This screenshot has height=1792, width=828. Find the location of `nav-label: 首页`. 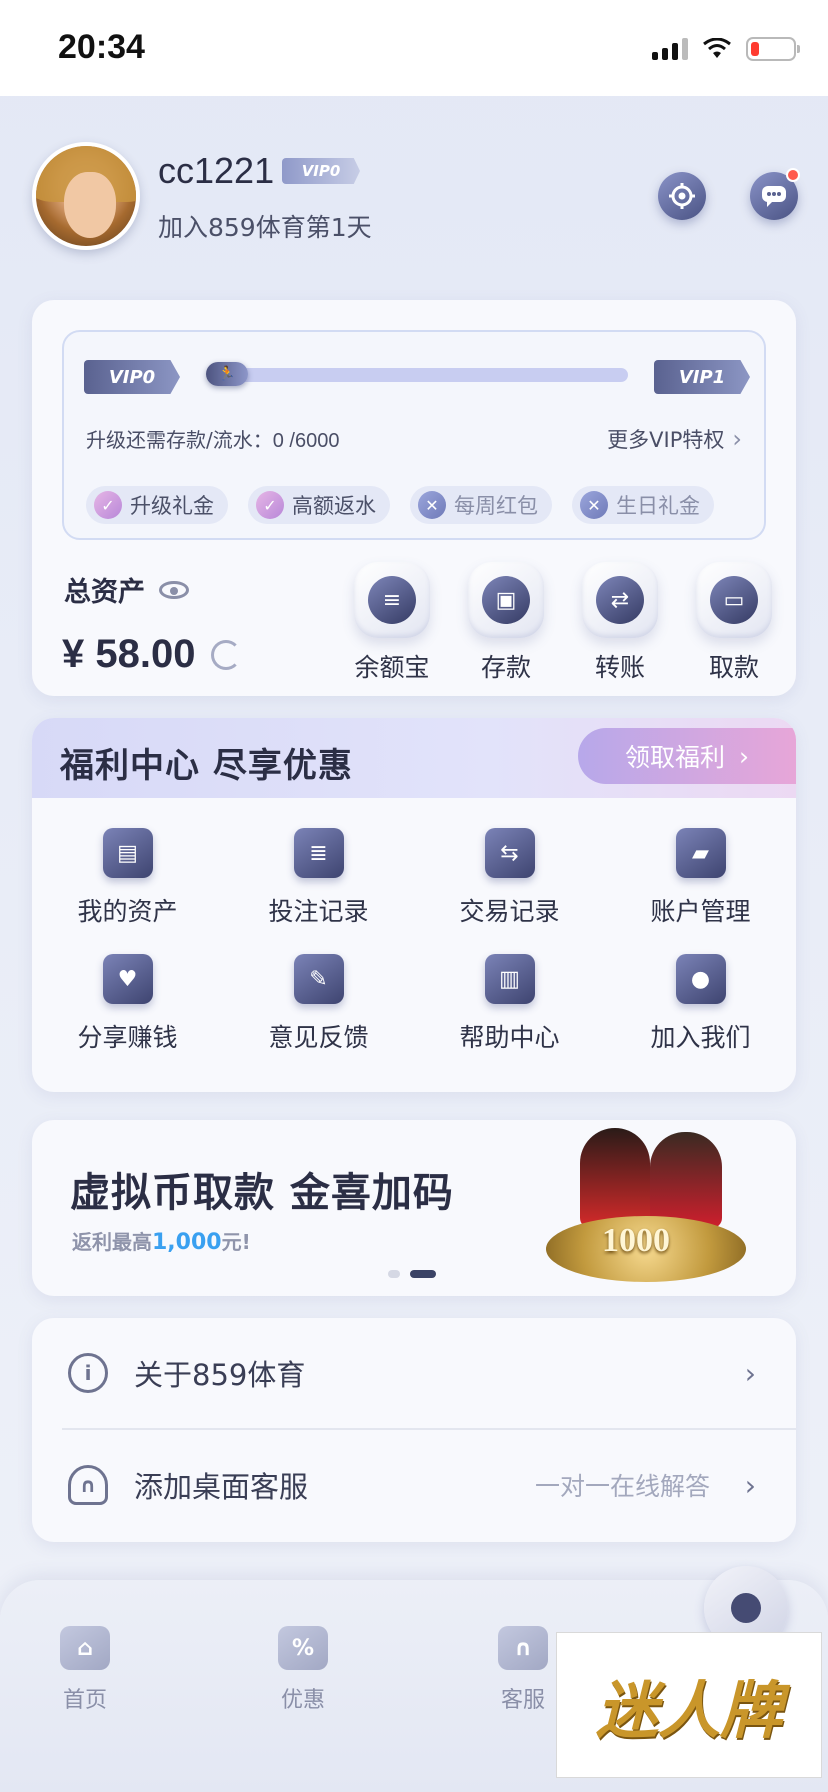

nav-label: 首页 is located at coordinates (84, 1700).